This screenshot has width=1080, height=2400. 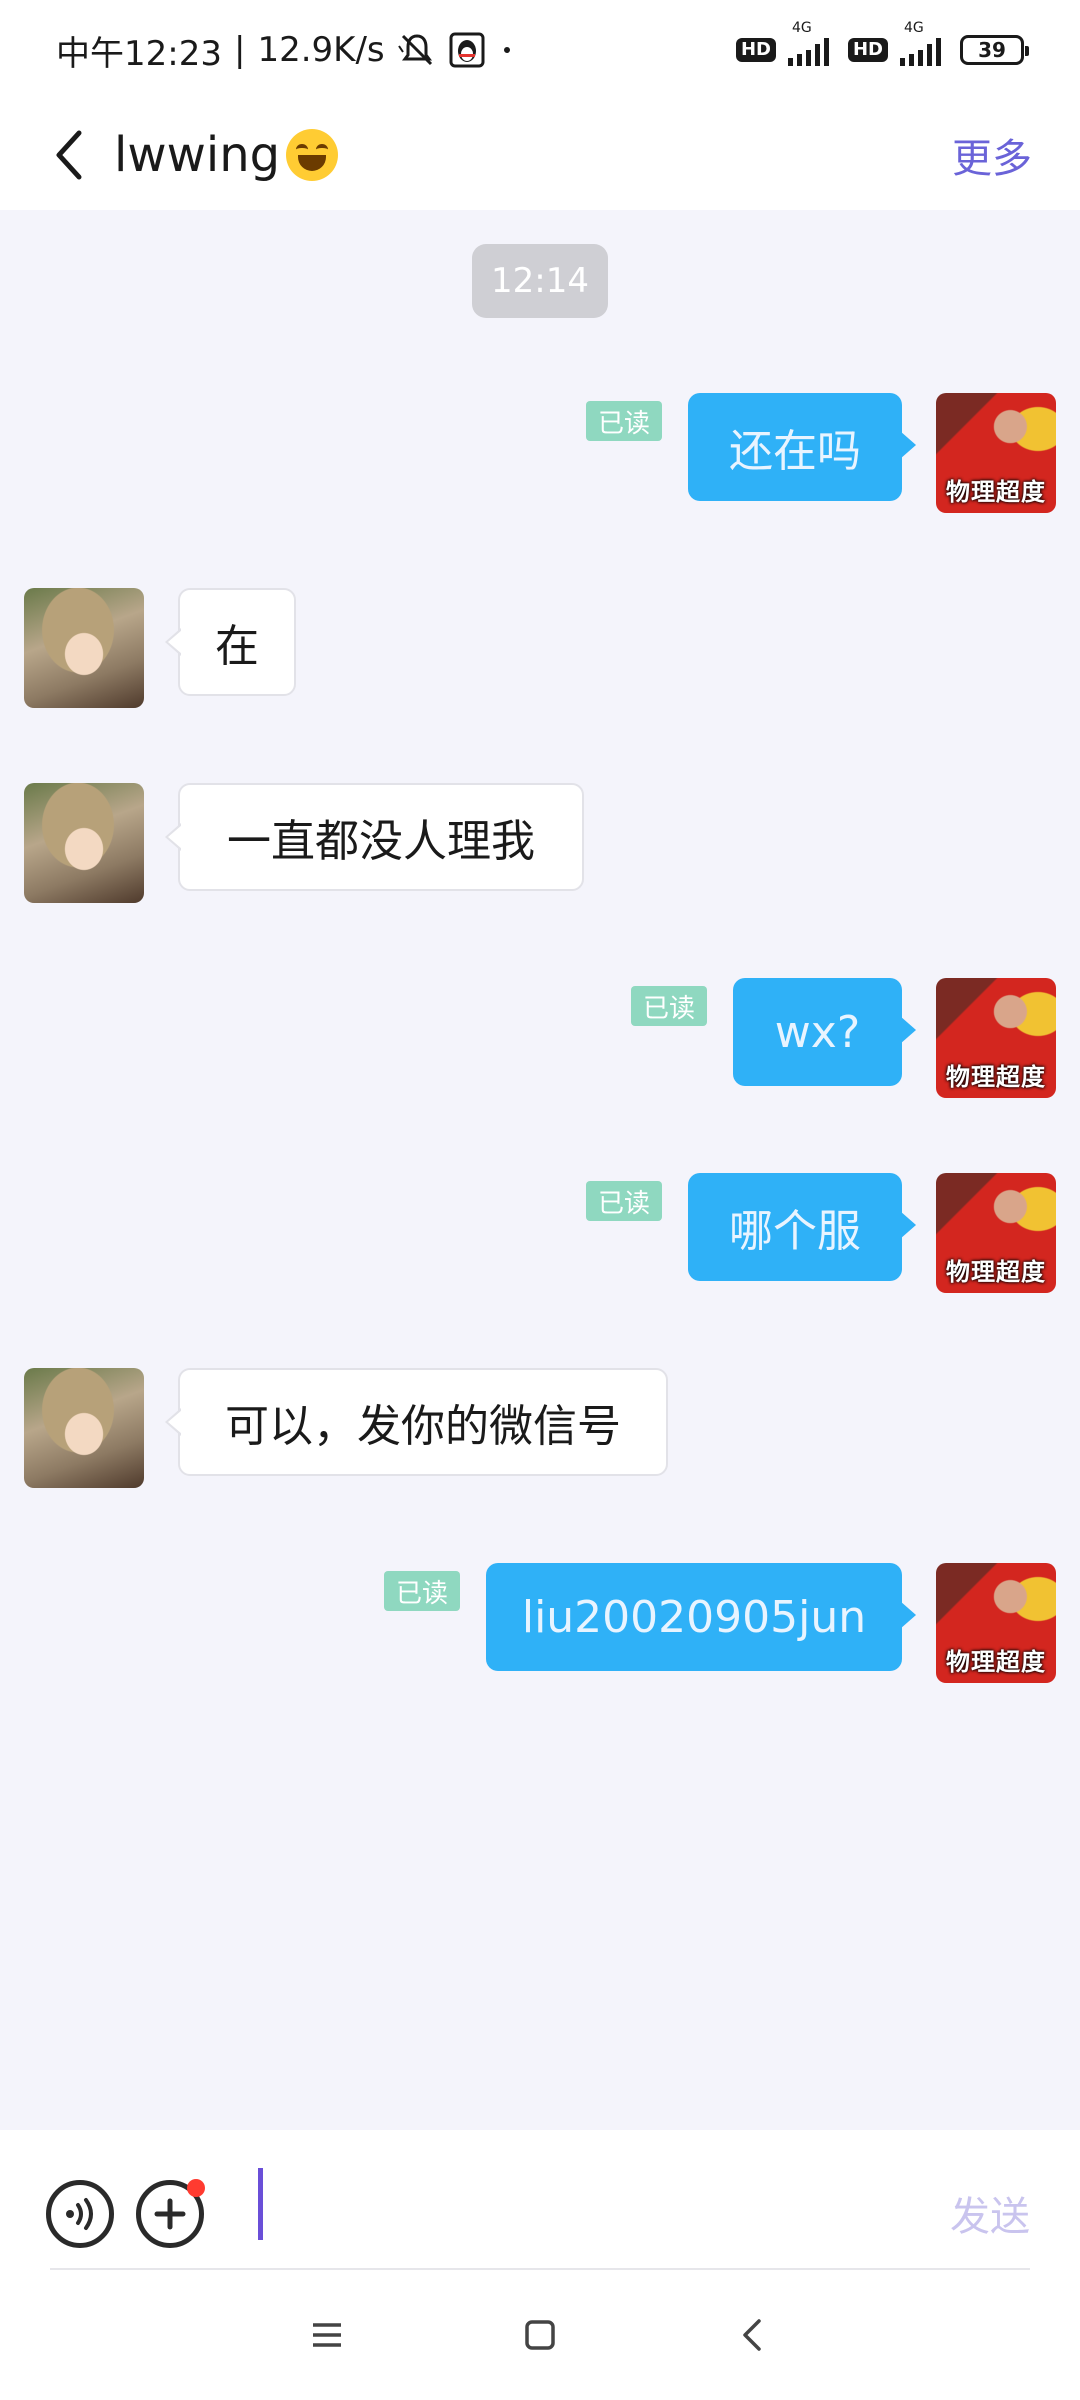 I want to click on back-button, so click(x=69, y=155).